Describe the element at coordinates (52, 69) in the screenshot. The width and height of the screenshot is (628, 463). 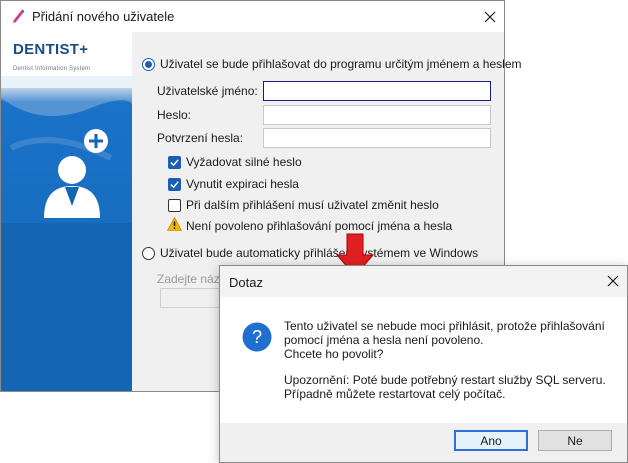
I see `brand-subtitle: Dentist Information System` at that location.